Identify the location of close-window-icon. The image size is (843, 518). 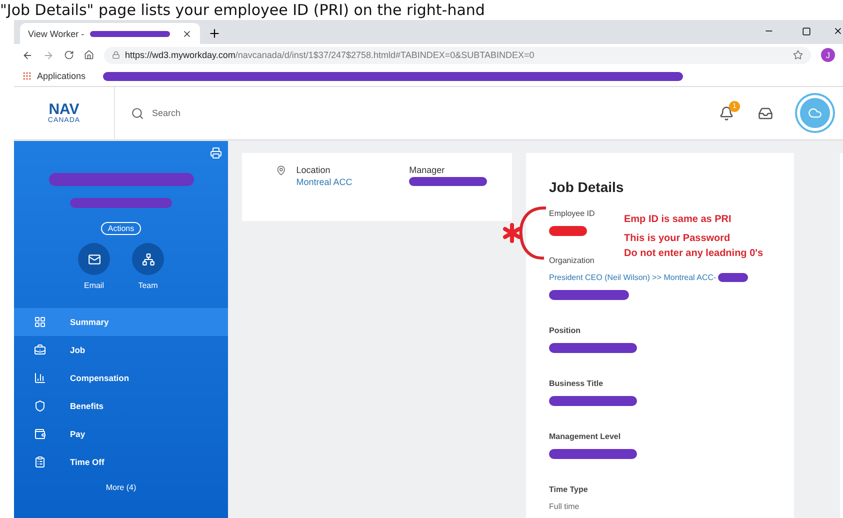
(838, 31).